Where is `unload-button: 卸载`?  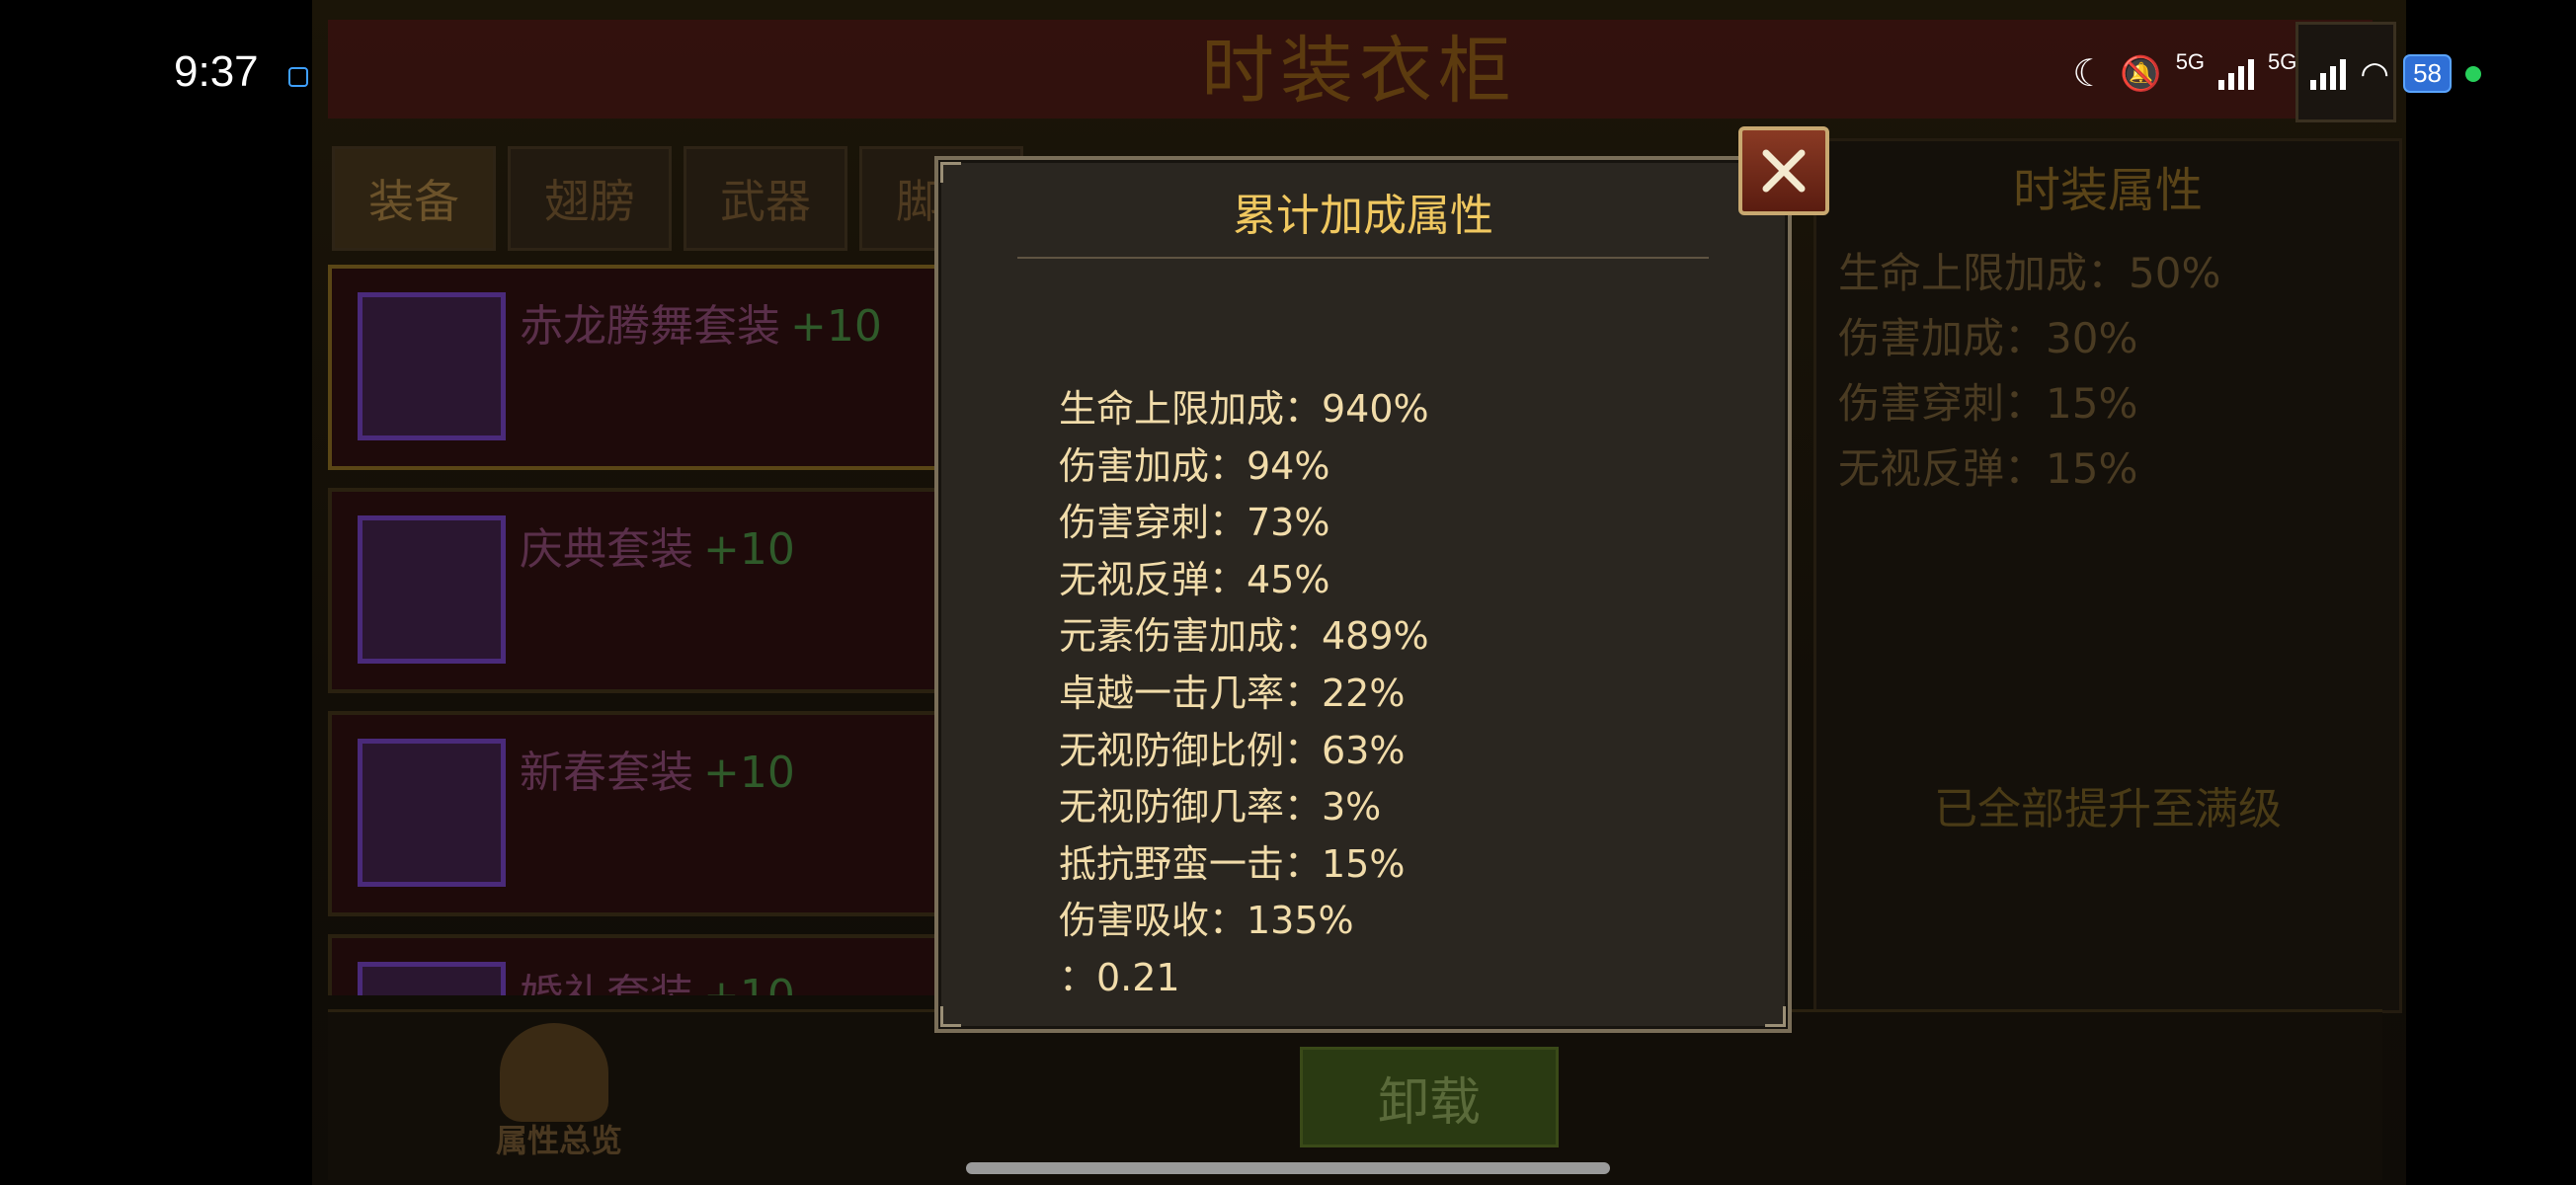 unload-button: 卸载 is located at coordinates (1429, 1097).